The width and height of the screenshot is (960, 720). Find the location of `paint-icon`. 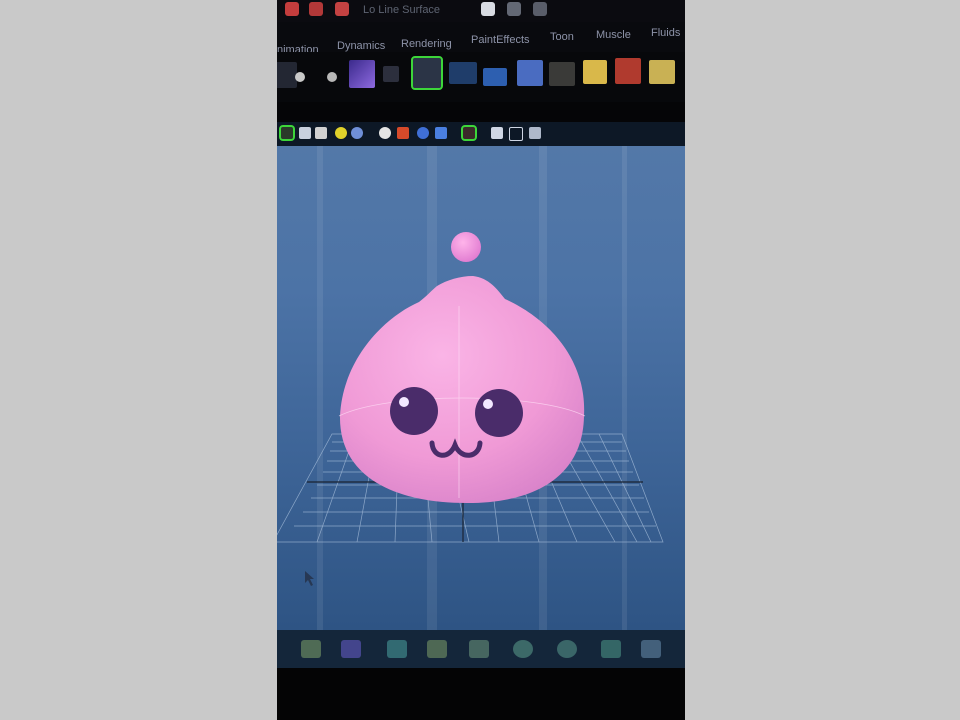

paint-icon is located at coordinates (562, 74).